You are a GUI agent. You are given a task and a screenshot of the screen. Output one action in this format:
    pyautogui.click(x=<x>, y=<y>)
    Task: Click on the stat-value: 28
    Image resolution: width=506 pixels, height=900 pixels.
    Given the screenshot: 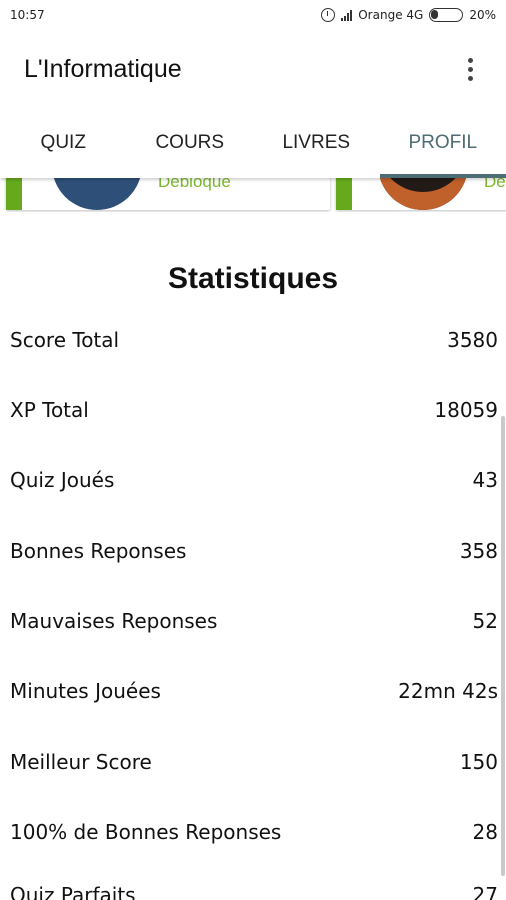 What is the action you would take?
    pyautogui.click(x=485, y=832)
    